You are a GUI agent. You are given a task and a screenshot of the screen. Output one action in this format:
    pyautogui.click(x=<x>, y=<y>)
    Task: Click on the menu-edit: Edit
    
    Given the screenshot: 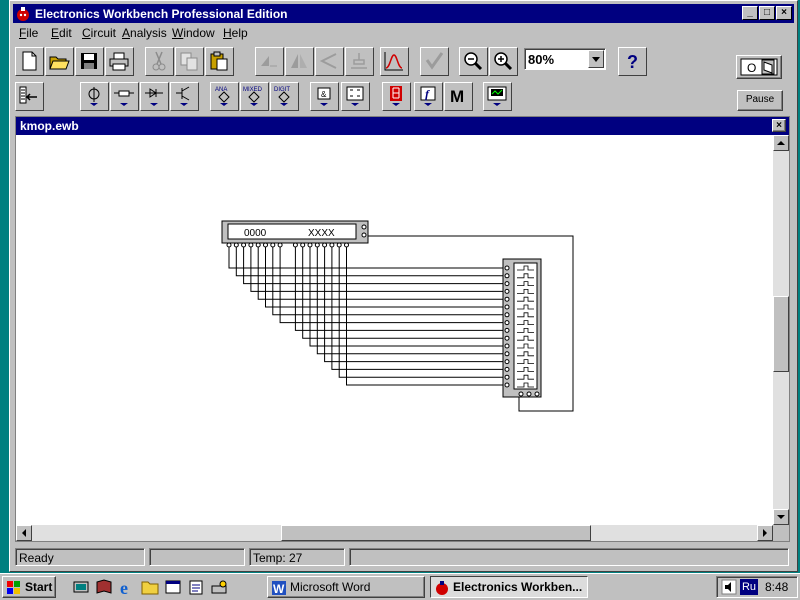 What is the action you would take?
    pyautogui.click(x=61, y=33)
    